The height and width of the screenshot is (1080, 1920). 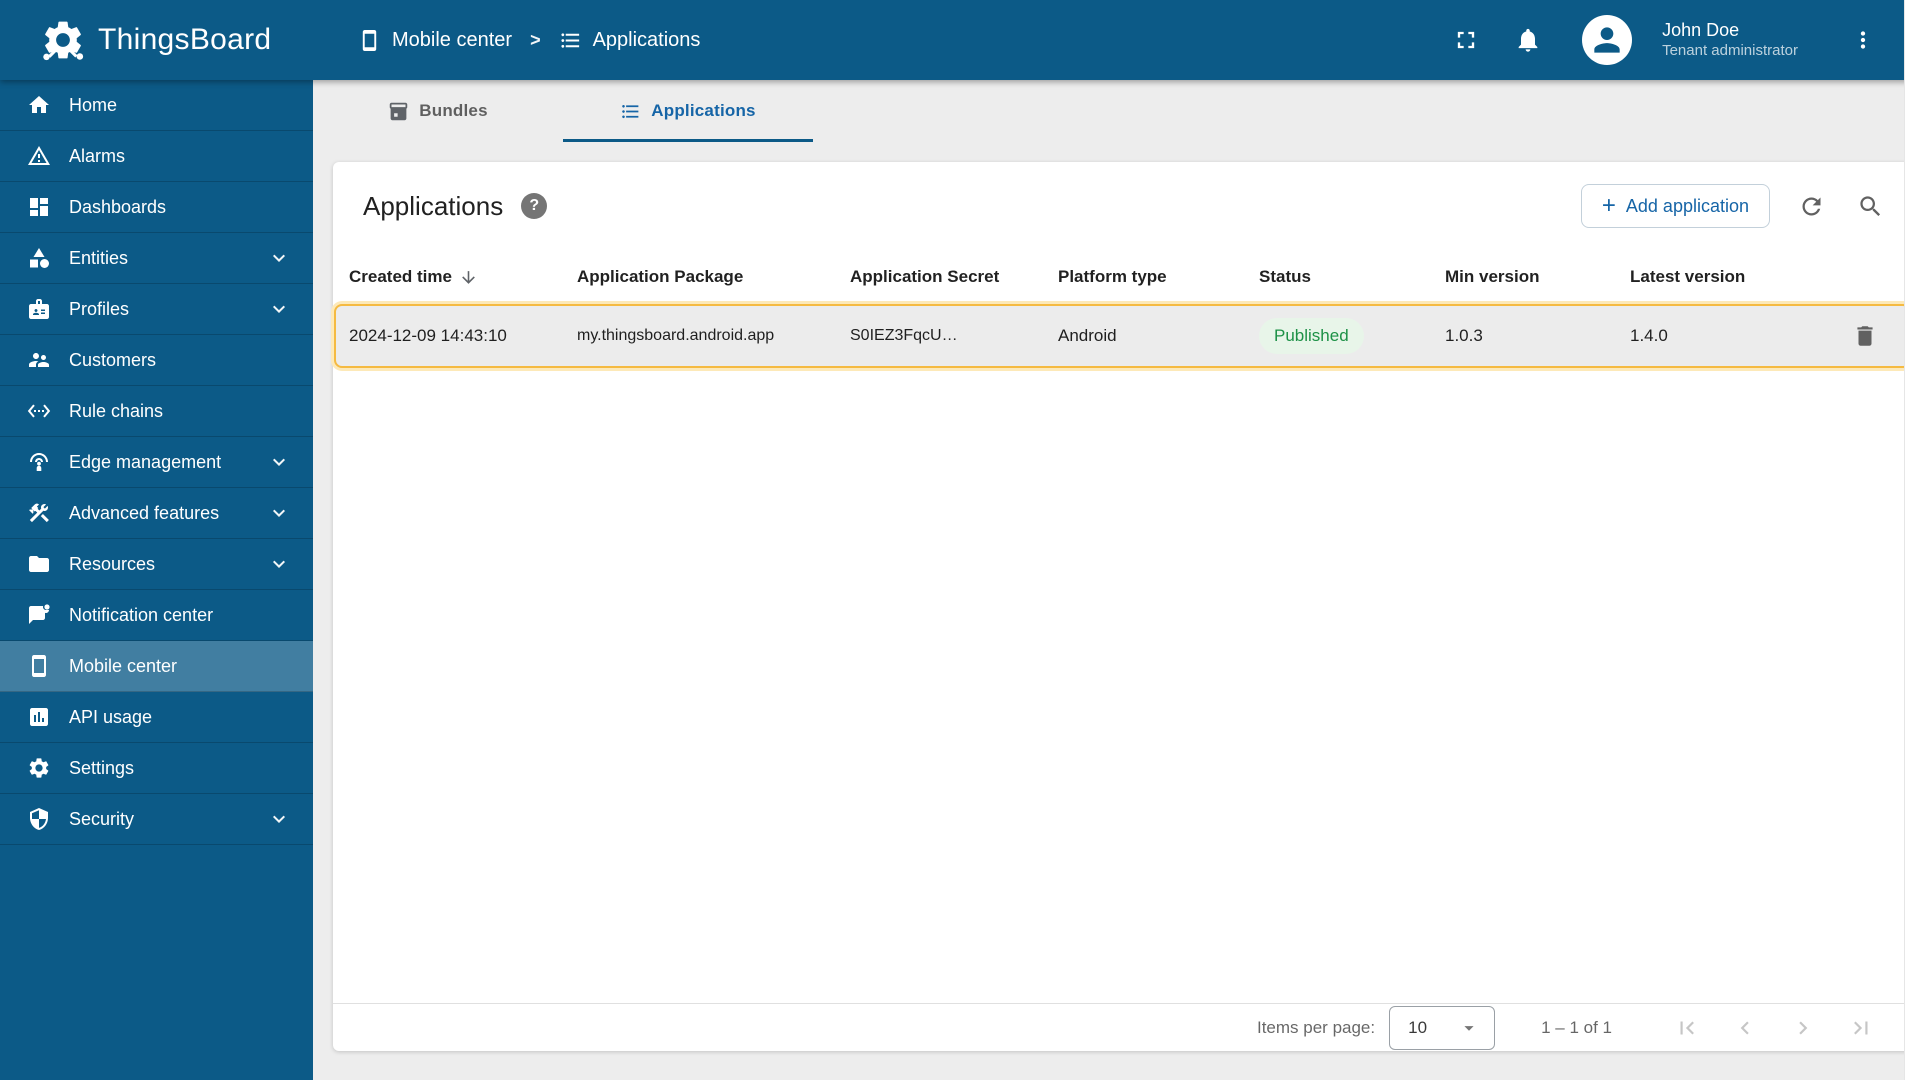 What do you see at coordinates (534, 206) in the screenshot?
I see `help-icon: ?` at bounding box center [534, 206].